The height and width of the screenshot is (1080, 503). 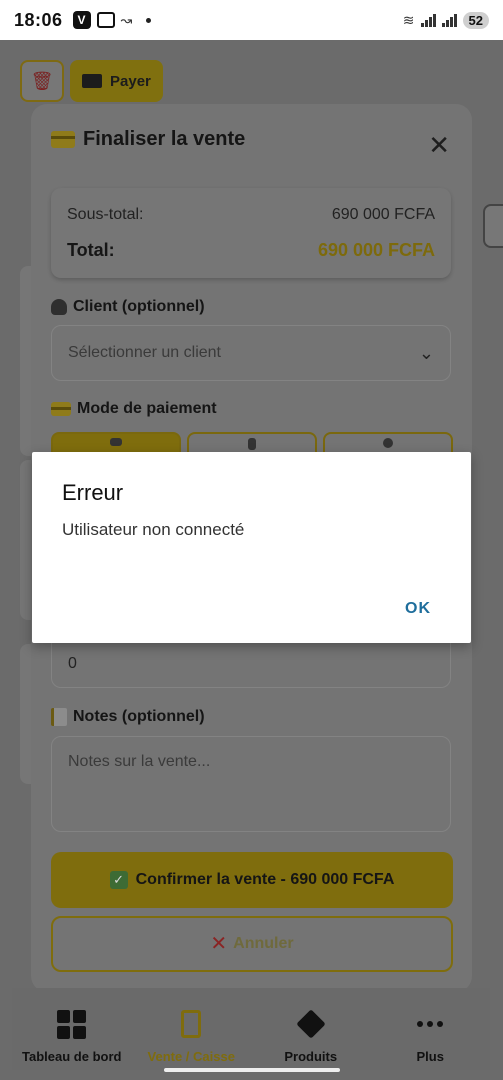 I want to click on notes-section-label: Notes (optionnel), so click(x=128, y=717).